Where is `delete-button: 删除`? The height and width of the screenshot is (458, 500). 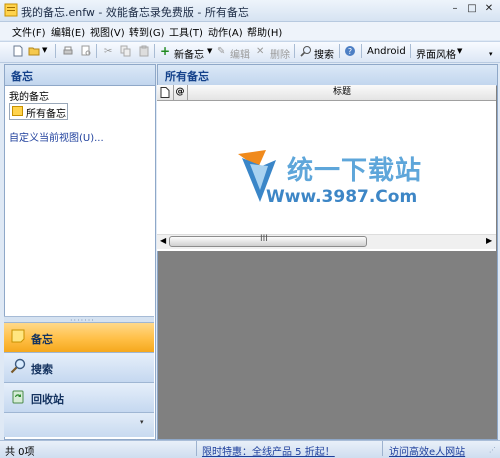
delete-button: 删除 is located at coordinates (280, 53).